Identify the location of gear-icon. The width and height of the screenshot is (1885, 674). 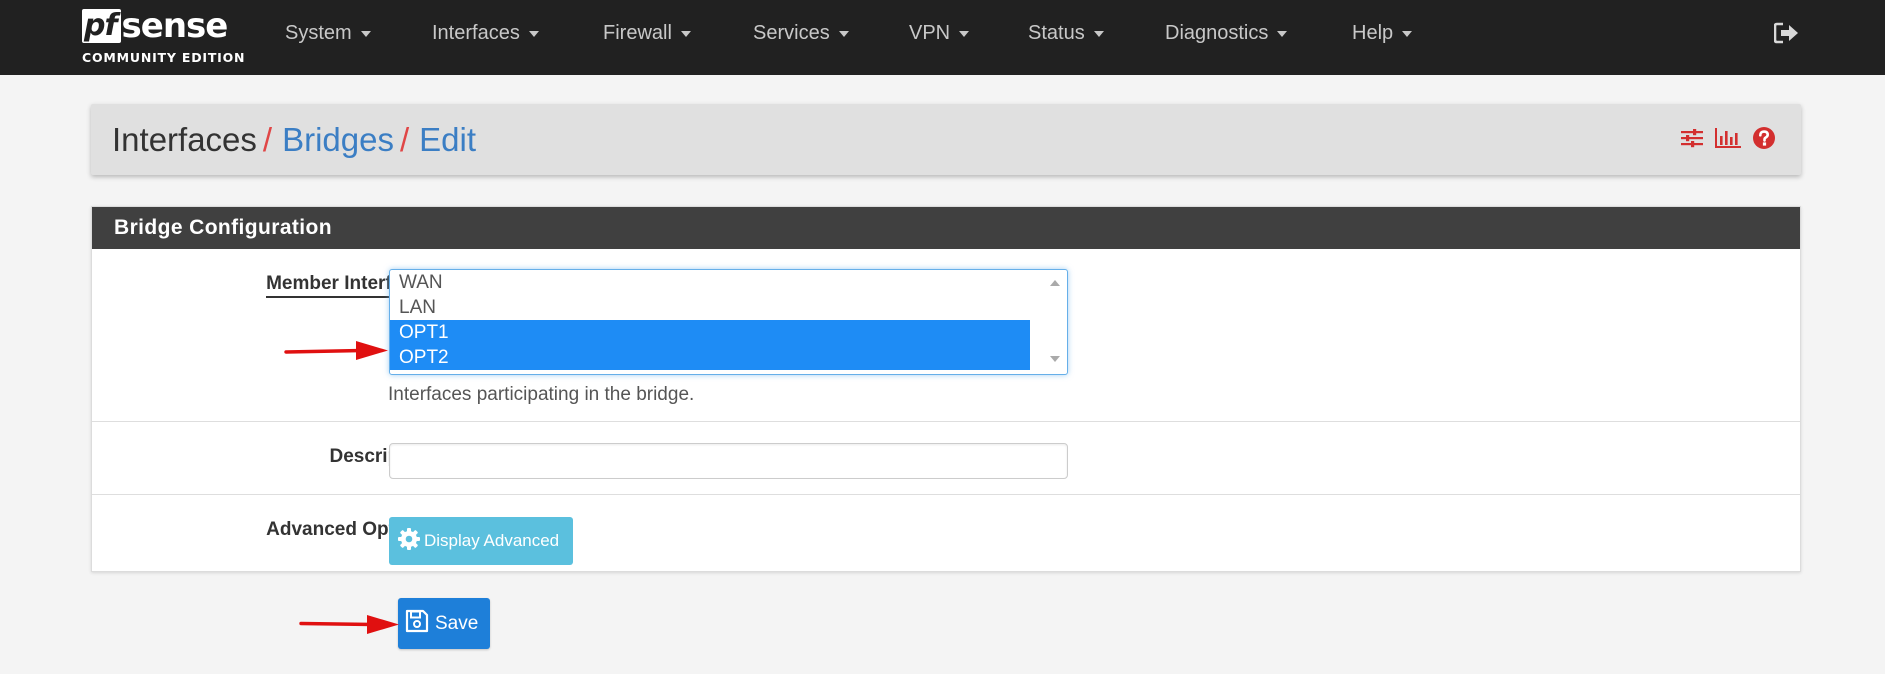
(409, 541).